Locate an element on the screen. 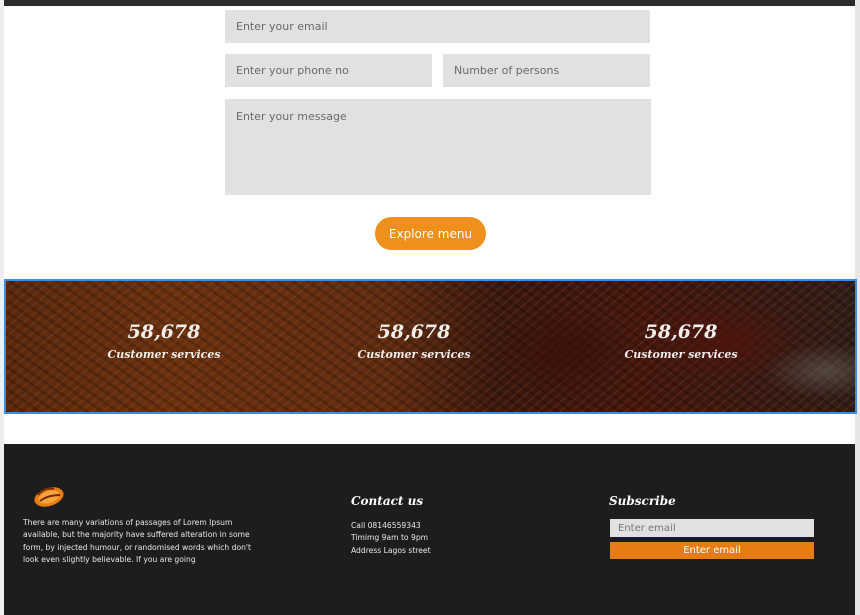 The height and width of the screenshot is (615, 860). message-textarea is located at coordinates (438, 147).